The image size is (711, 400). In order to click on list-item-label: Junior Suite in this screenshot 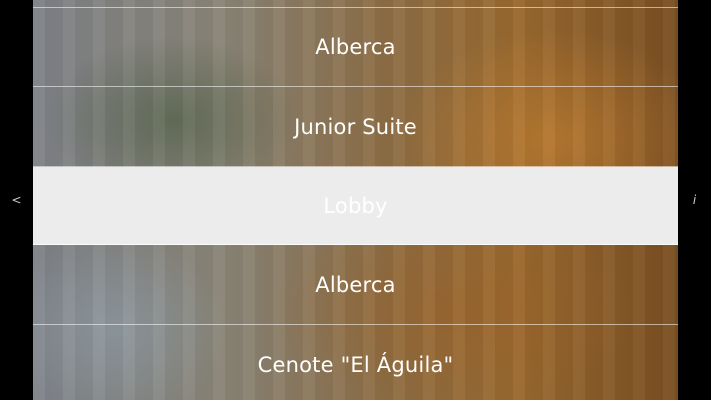, I will do `click(355, 126)`.